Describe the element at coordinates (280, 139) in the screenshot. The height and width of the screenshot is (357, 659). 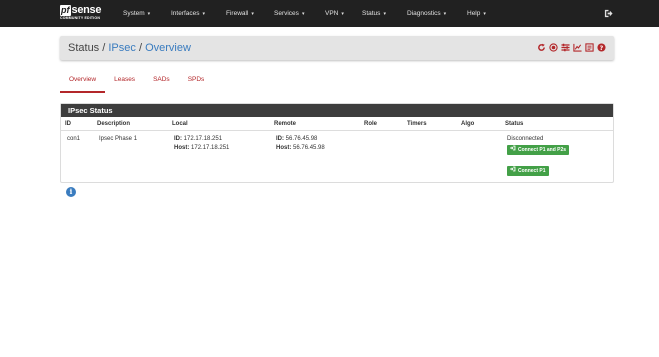
I see `remote-id-label: ID:` at that location.